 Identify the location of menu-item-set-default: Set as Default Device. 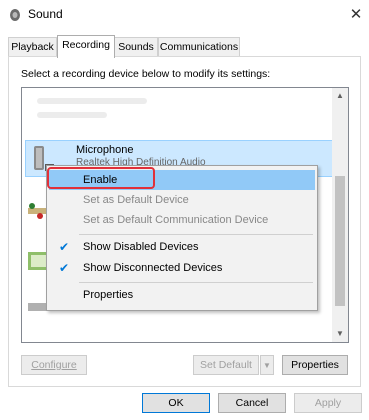
(182, 200).